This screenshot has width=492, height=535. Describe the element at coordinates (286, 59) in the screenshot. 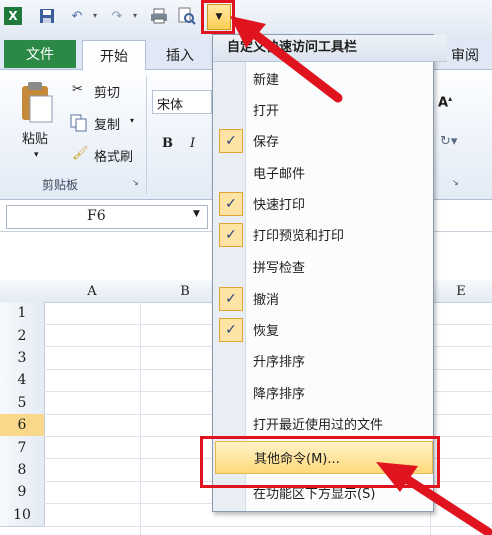

I see `annotation-arrow-up` at that location.